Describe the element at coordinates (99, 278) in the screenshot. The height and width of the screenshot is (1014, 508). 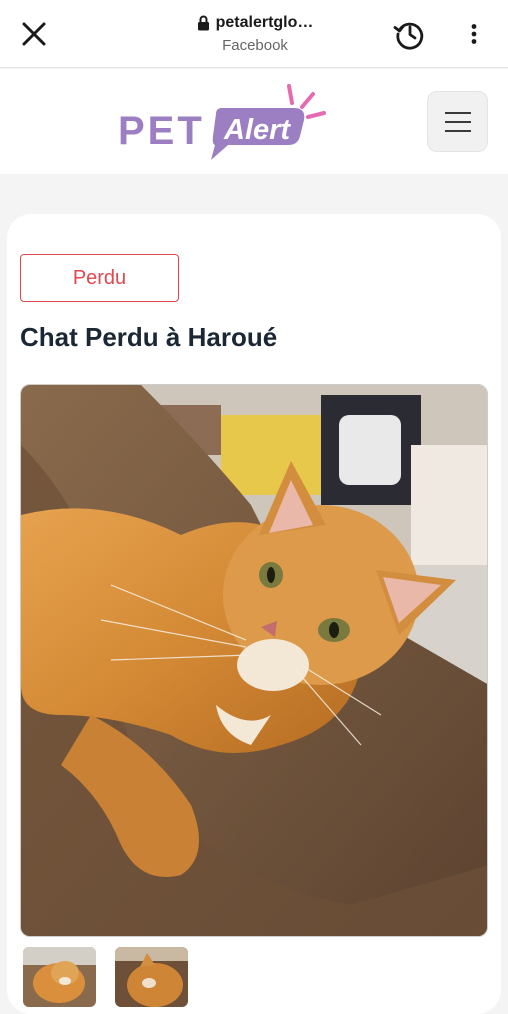
I see `status-button-lost: Perdu` at that location.